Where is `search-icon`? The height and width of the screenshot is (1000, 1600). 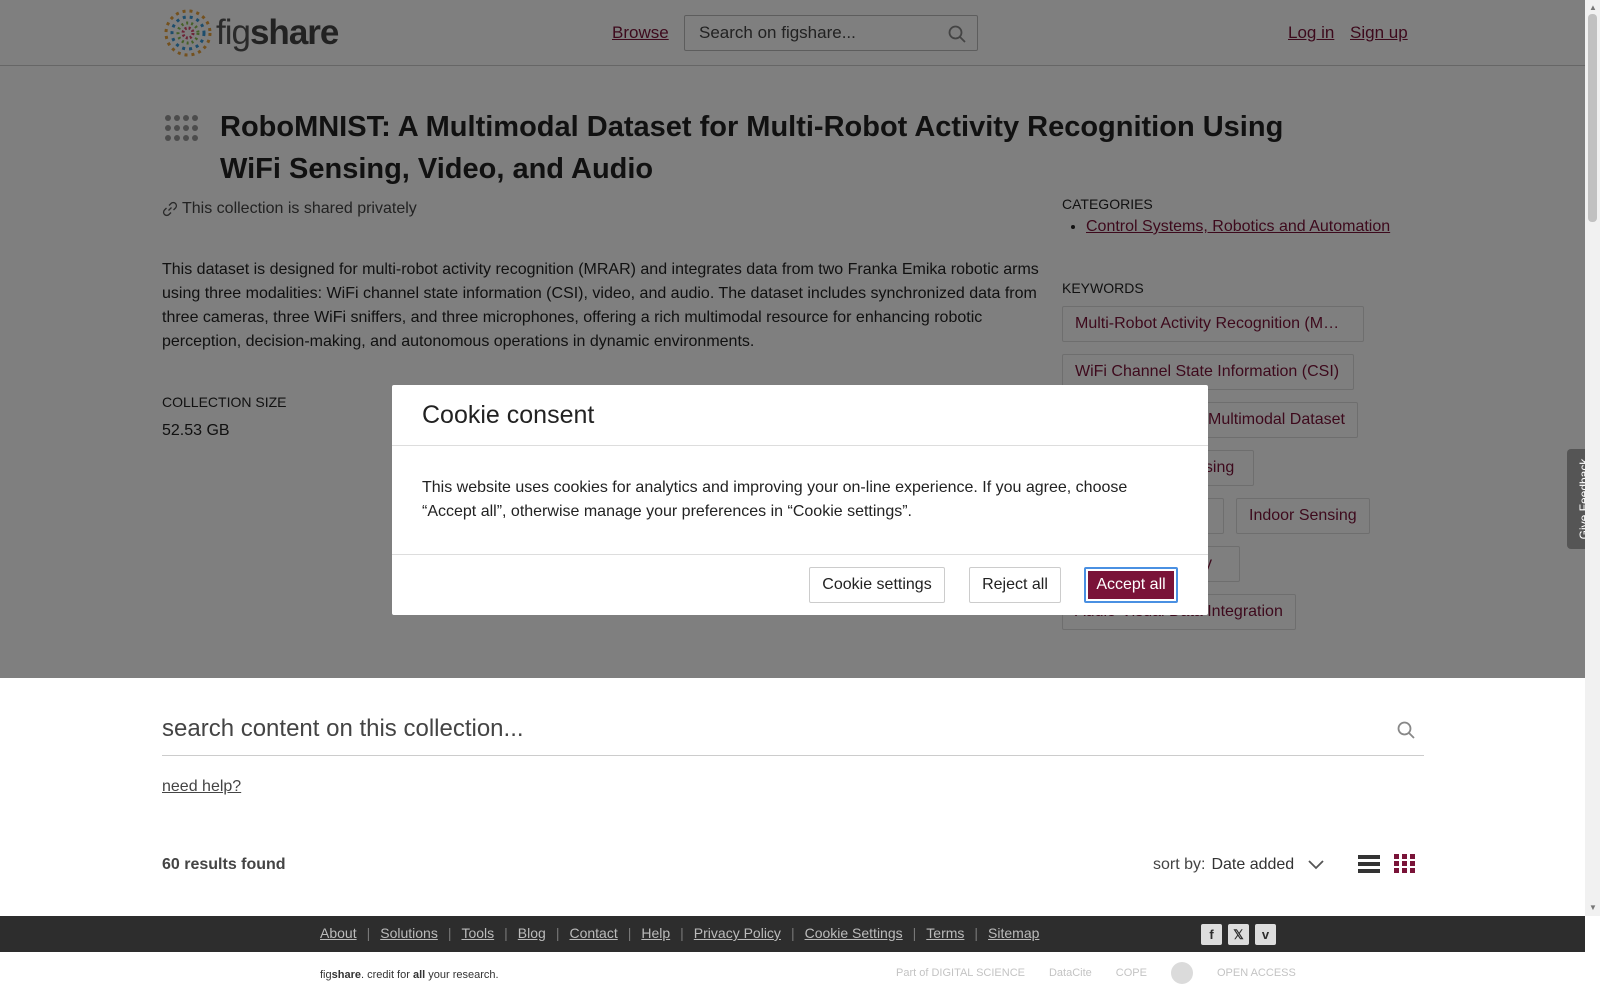
search-icon is located at coordinates (1406, 730).